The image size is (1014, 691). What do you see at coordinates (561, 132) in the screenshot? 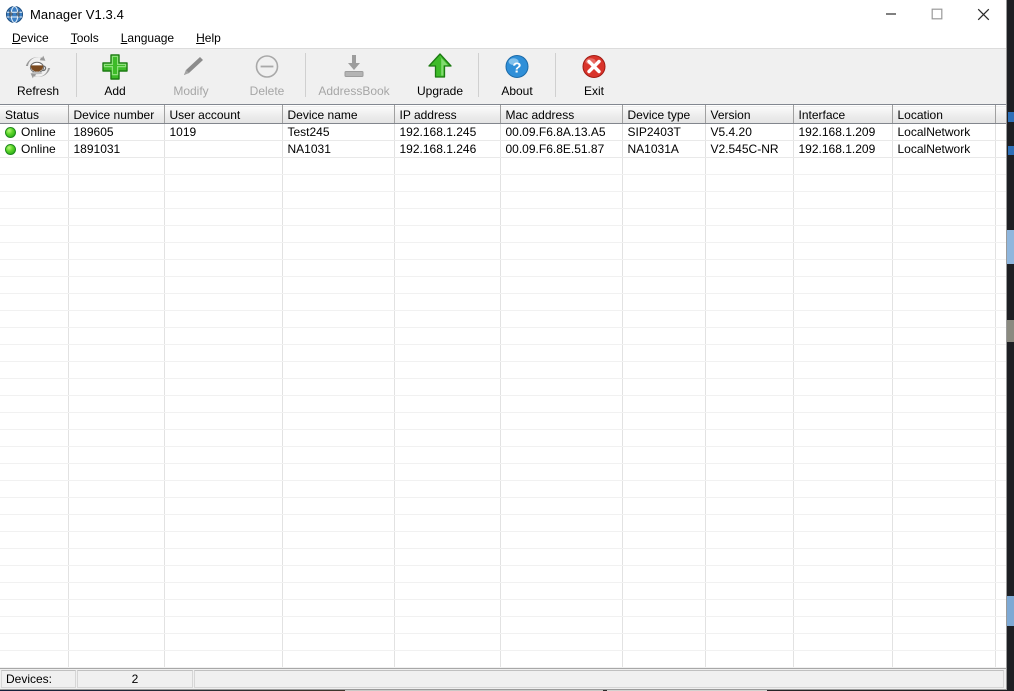
I see `cell-mac-address: 00.09.F6.8A.13.A5` at bounding box center [561, 132].